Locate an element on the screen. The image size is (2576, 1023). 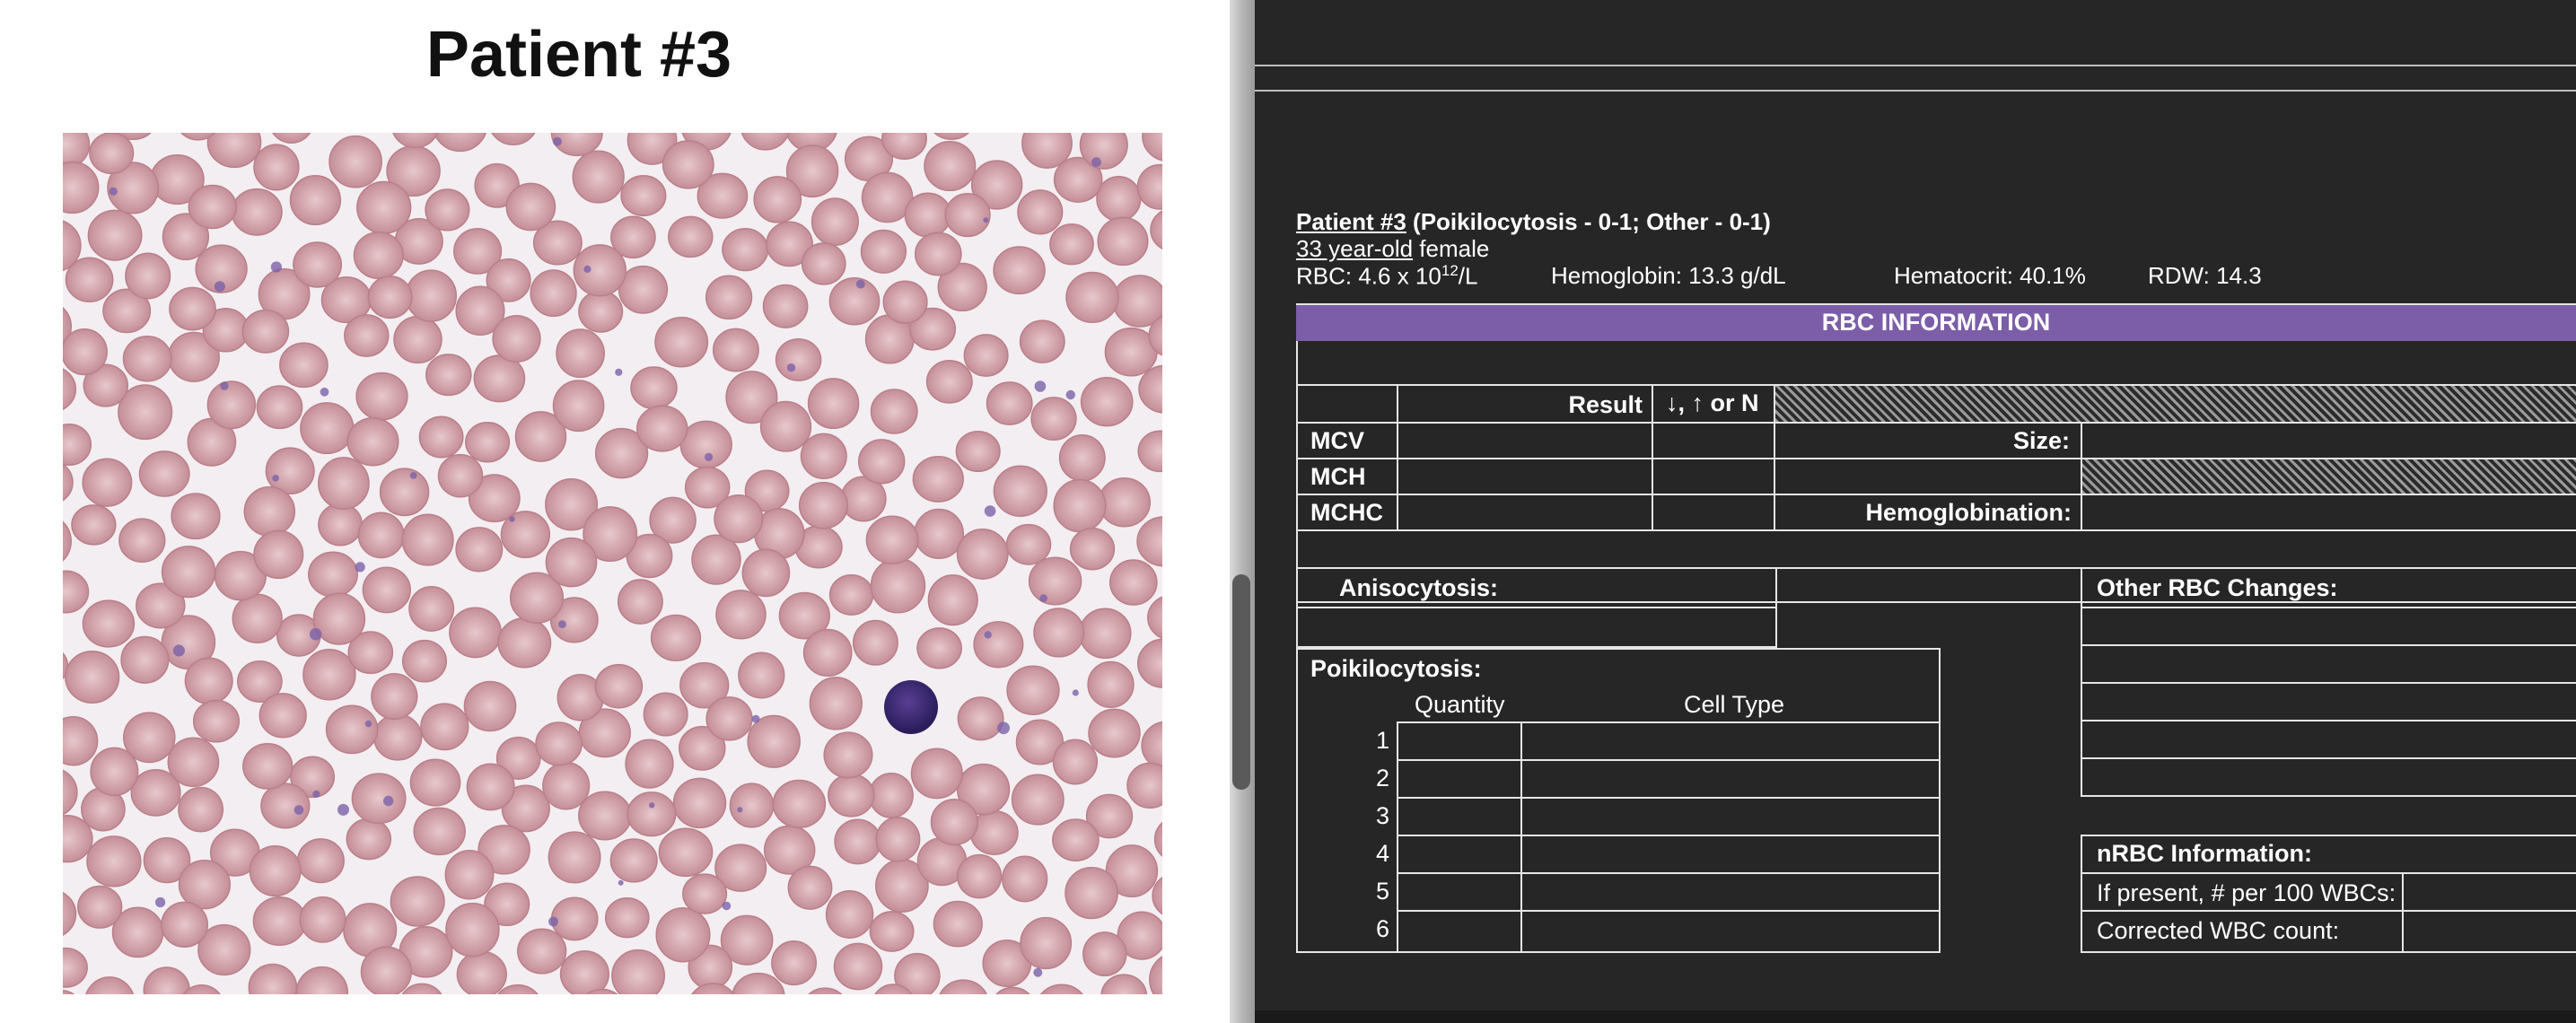
size-input is located at coordinates (2328, 440).